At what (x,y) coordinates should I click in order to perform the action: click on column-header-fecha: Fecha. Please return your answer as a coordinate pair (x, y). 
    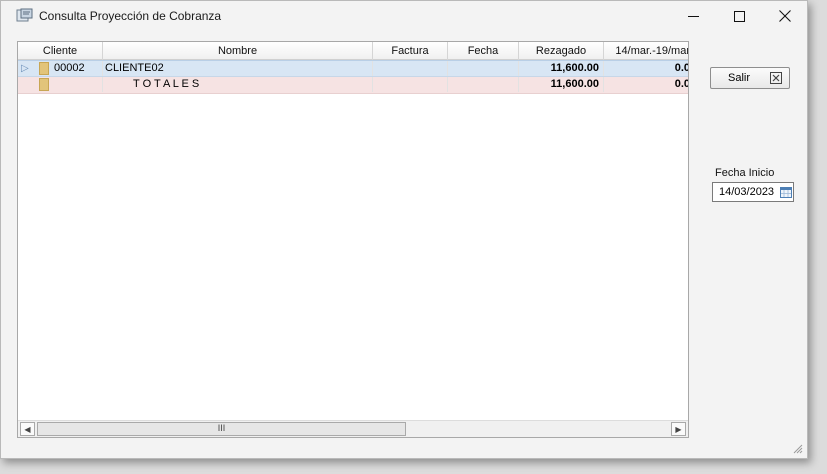
    Looking at the image, I should click on (483, 51).